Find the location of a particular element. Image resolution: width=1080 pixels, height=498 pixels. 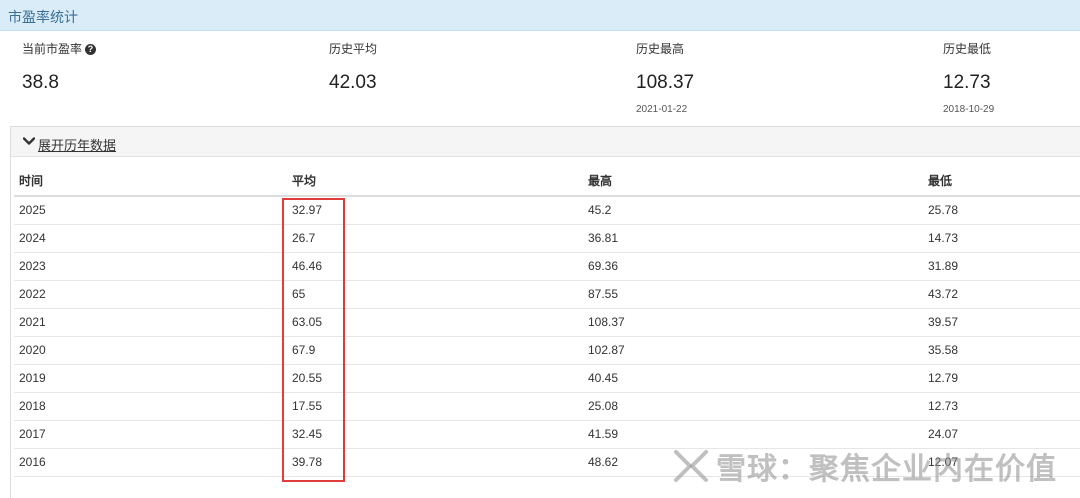

cell-year: 2021 is located at coordinates (150, 322).